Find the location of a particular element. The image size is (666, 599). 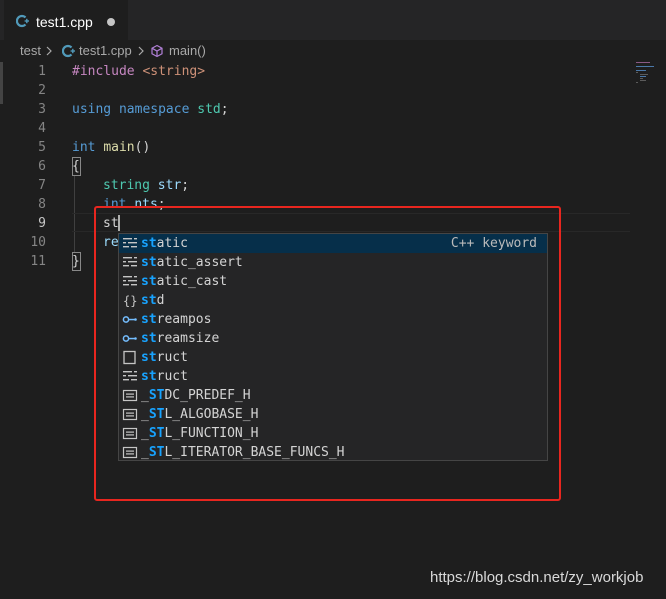

close-brace: } is located at coordinates (76, 261).